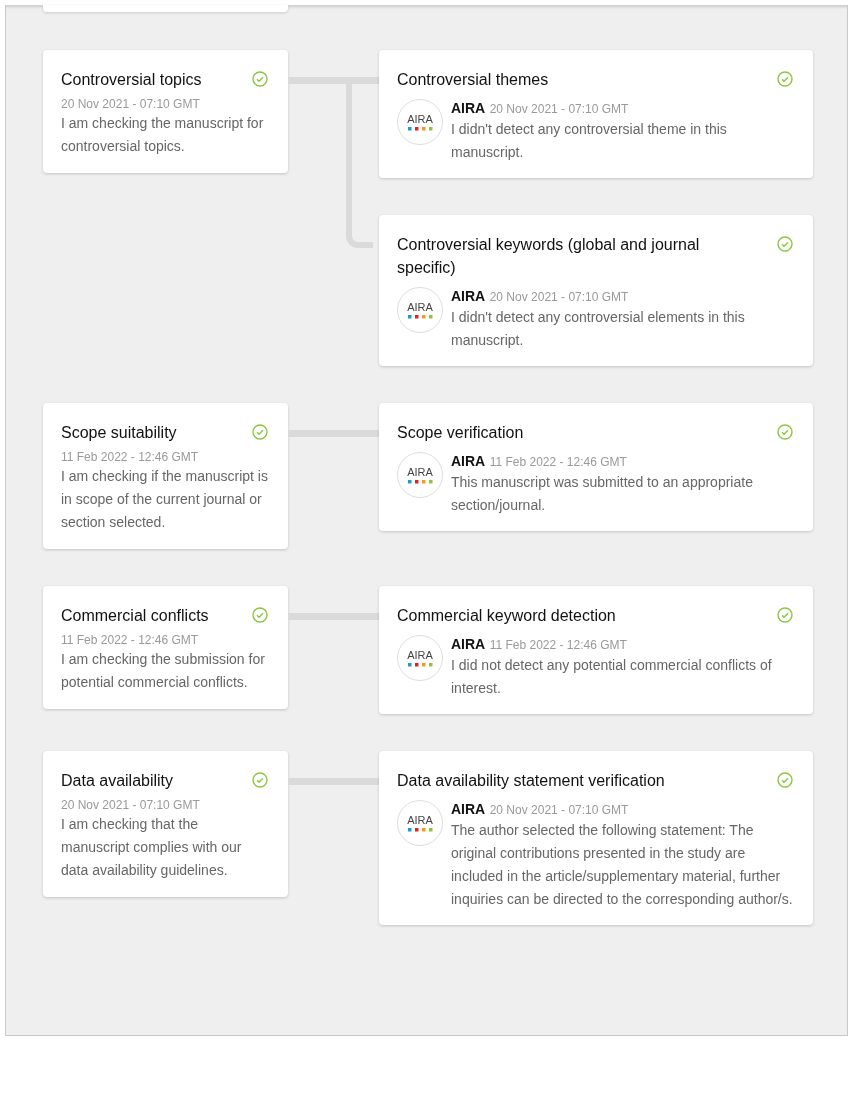 This screenshot has width=852, height=1107. I want to click on step-description: I am checking if the manuscript is in scope of the current journal or section selected., so click(164, 499).